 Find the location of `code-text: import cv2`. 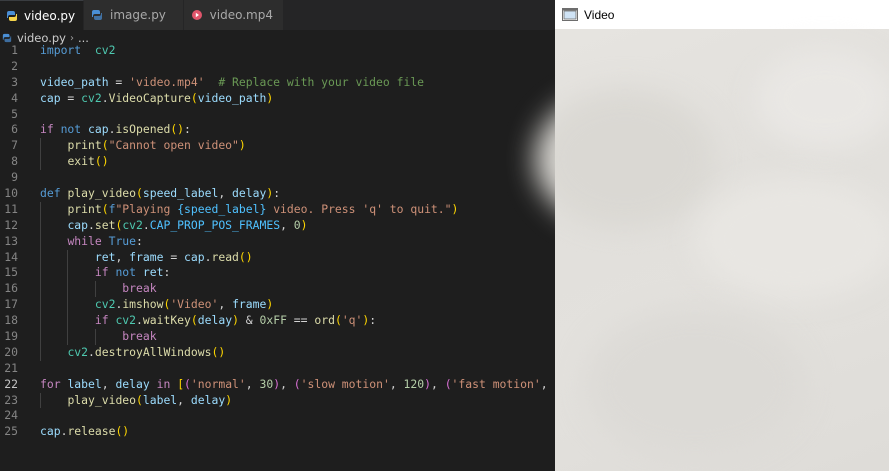

code-text: import cv2 is located at coordinates (77, 51).